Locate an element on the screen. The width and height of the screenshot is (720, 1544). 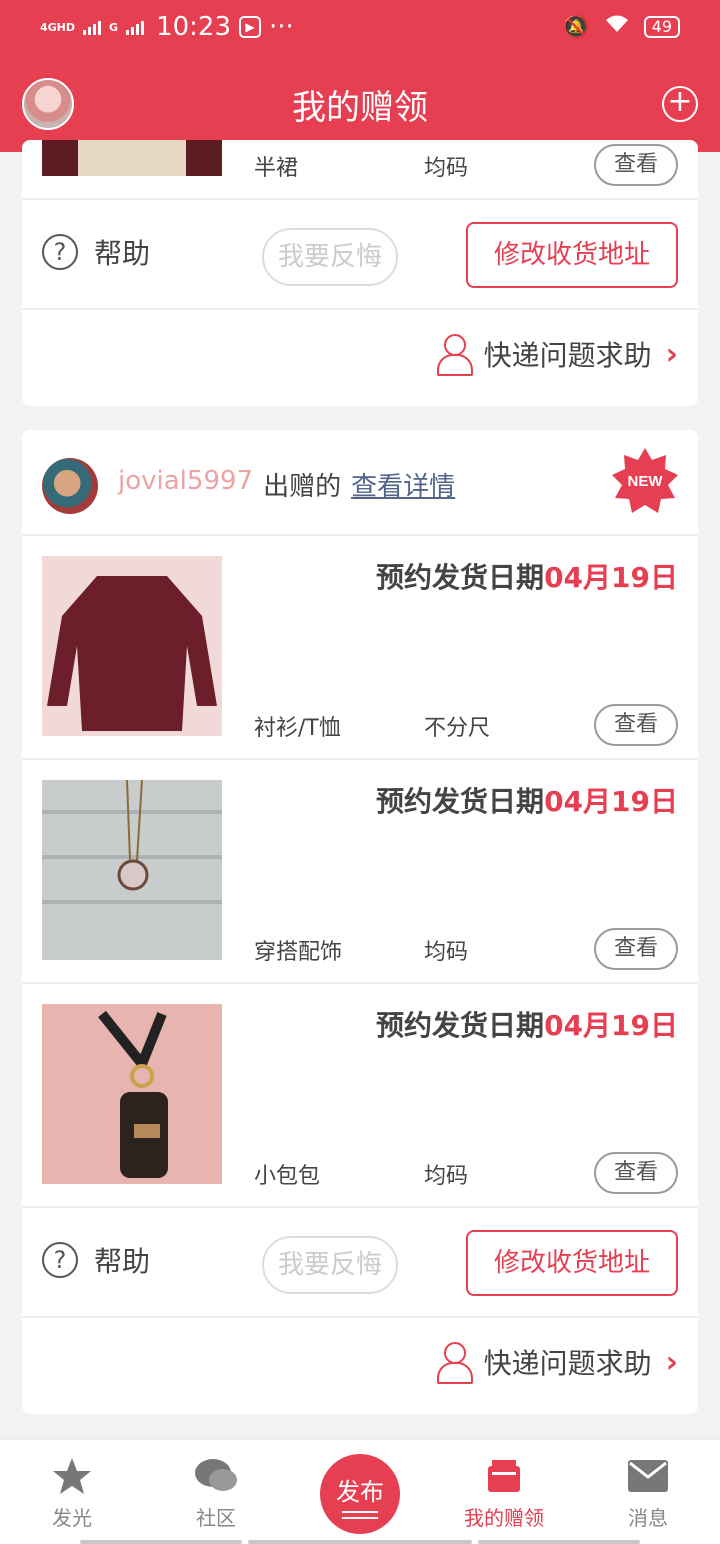
battery-indicator: 49 is located at coordinates (661, 27).